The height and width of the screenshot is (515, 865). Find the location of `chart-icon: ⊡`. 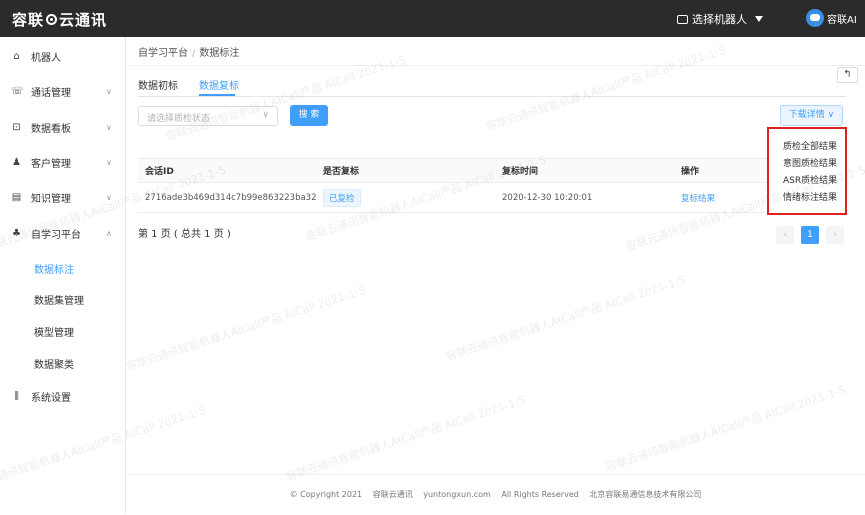

chart-icon: ⊡ is located at coordinates (16, 127).